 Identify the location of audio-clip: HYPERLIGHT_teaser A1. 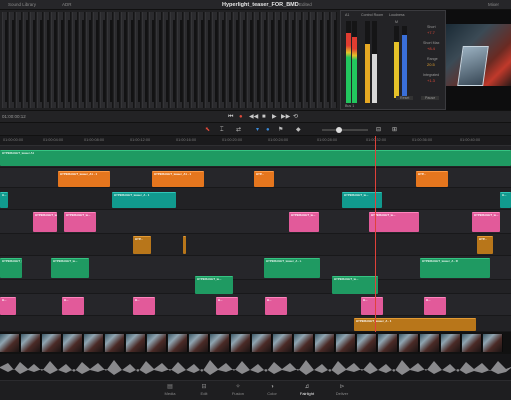
(255, 158).